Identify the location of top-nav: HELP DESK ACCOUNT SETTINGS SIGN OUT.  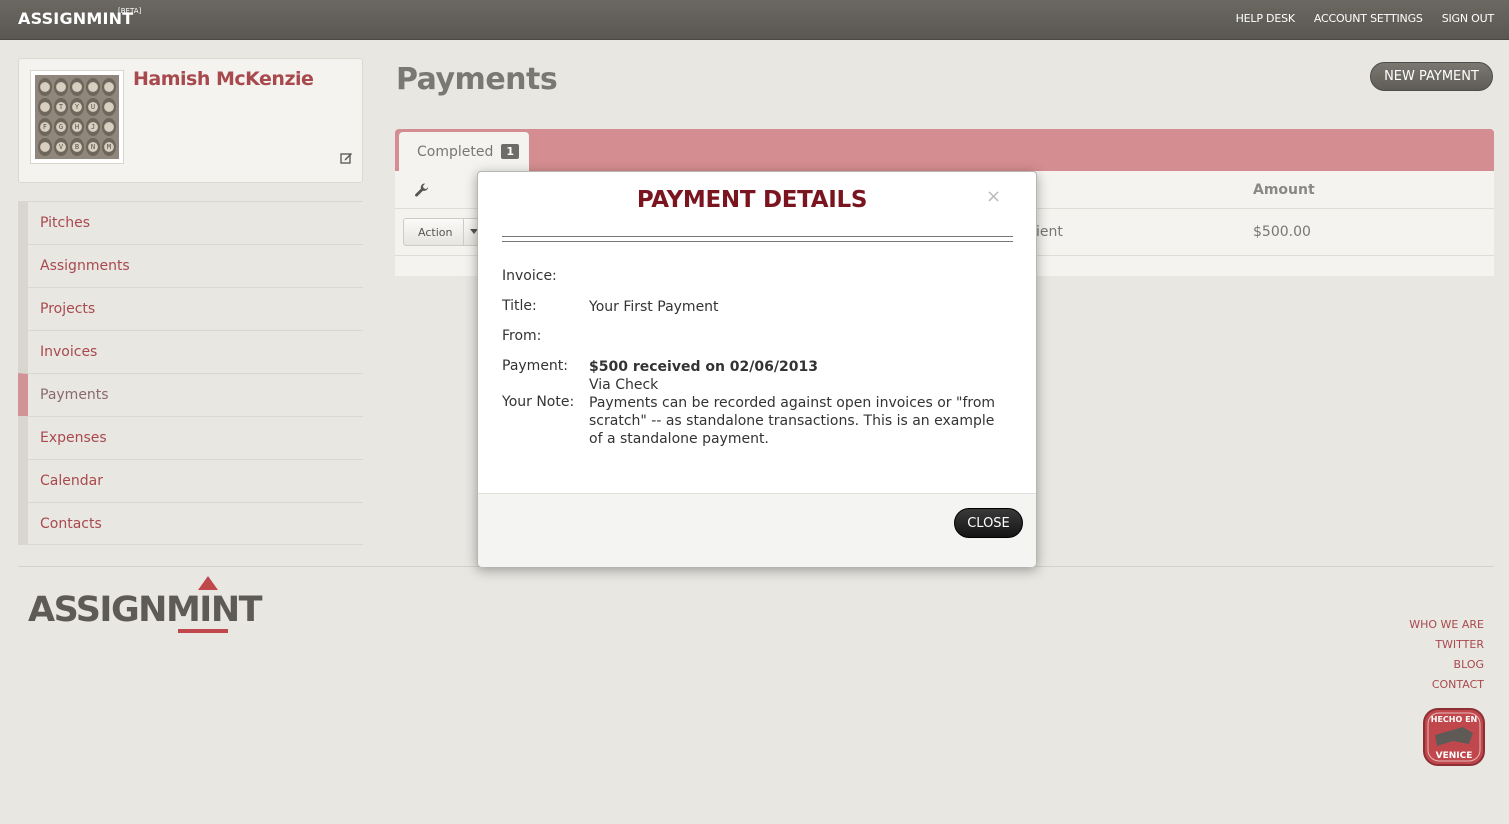
(1365, 18).